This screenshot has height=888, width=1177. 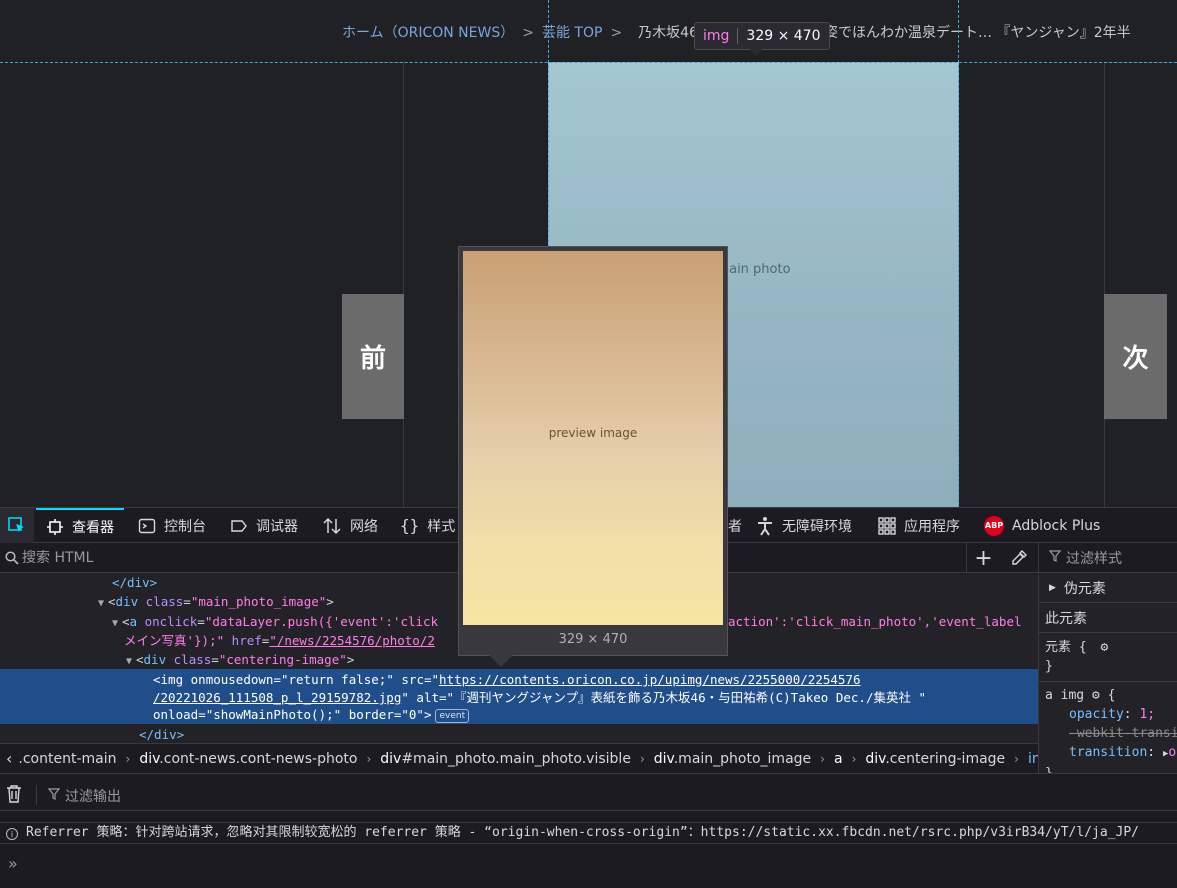 I want to click on tab-label: 调试器, so click(x=277, y=526).